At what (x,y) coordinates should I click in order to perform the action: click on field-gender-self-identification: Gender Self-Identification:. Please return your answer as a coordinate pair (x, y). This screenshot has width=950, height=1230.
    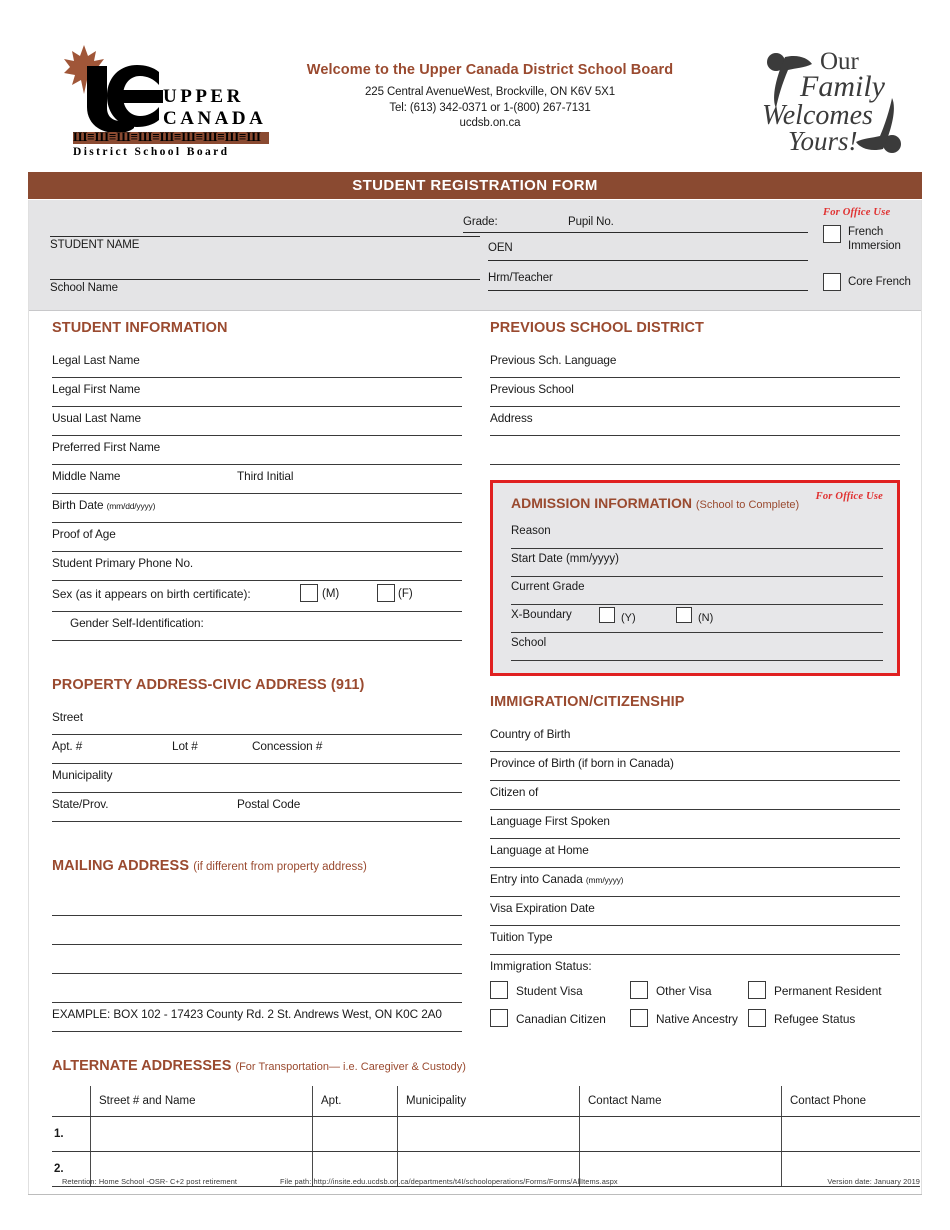
    Looking at the image, I should click on (257, 626).